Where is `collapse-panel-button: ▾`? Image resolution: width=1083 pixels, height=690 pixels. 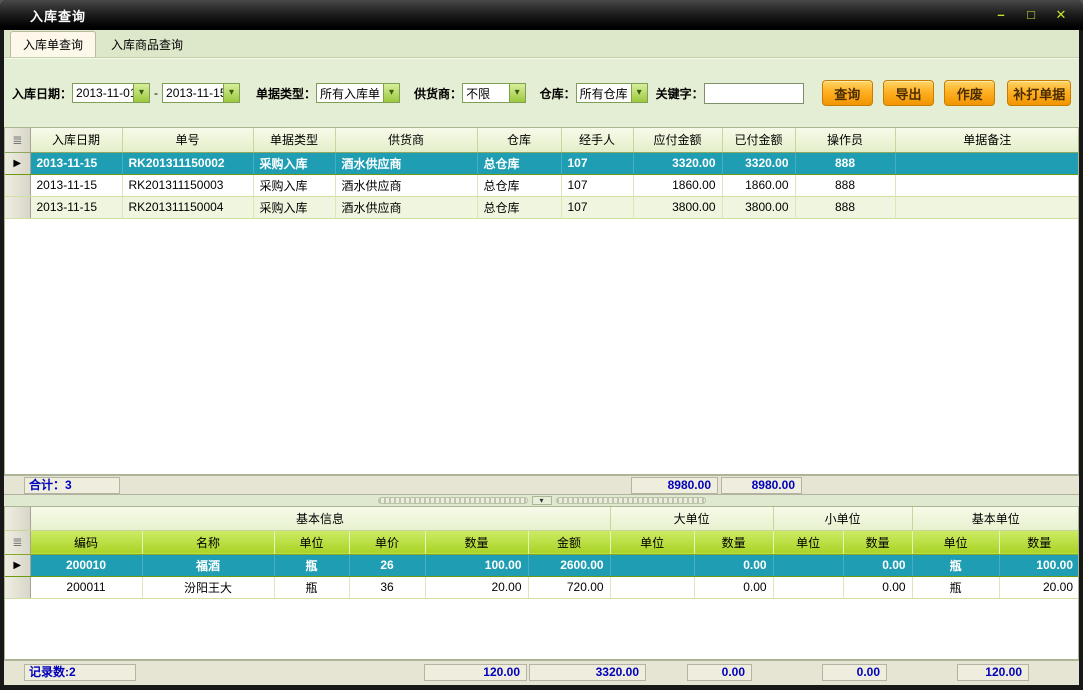 collapse-panel-button: ▾ is located at coordinates (541, 500).